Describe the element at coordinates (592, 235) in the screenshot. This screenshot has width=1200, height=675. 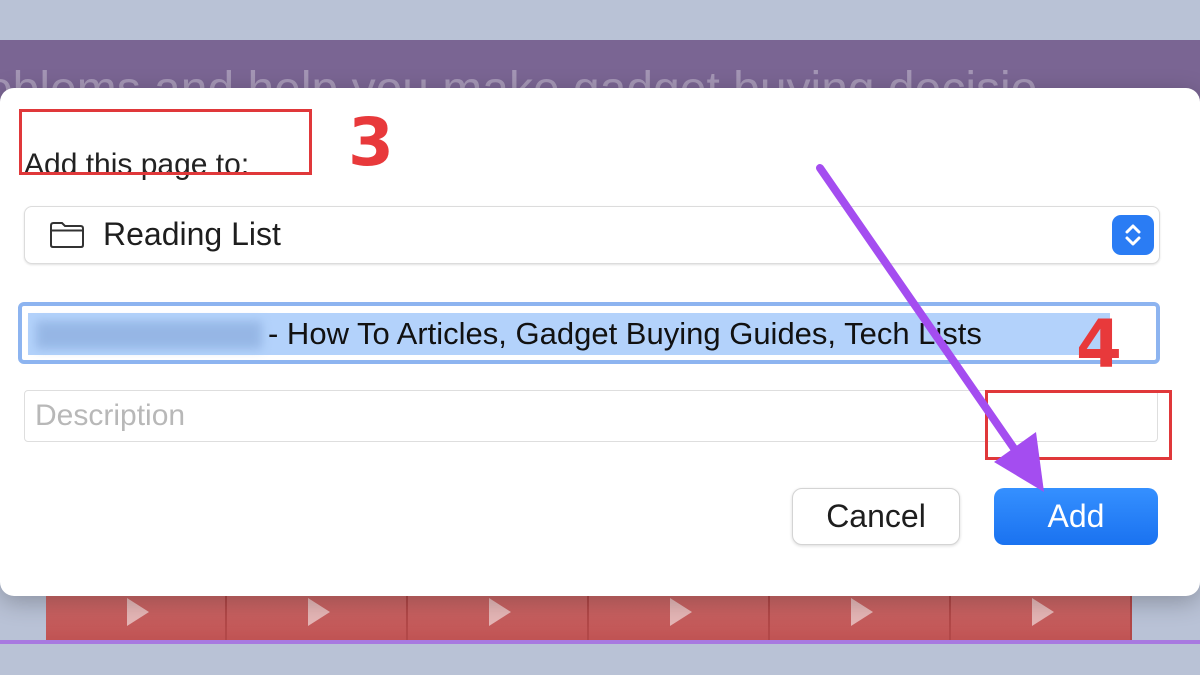
I see `folder-select: Reading List` at that location.